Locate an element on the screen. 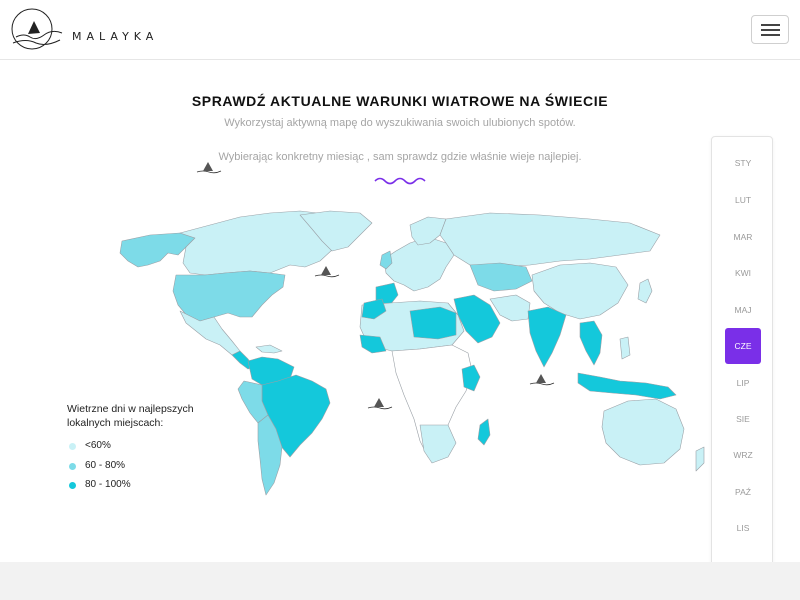 This screenshot has width=800, height=600. legend-label: <60% is located at coordinates (98, 445).